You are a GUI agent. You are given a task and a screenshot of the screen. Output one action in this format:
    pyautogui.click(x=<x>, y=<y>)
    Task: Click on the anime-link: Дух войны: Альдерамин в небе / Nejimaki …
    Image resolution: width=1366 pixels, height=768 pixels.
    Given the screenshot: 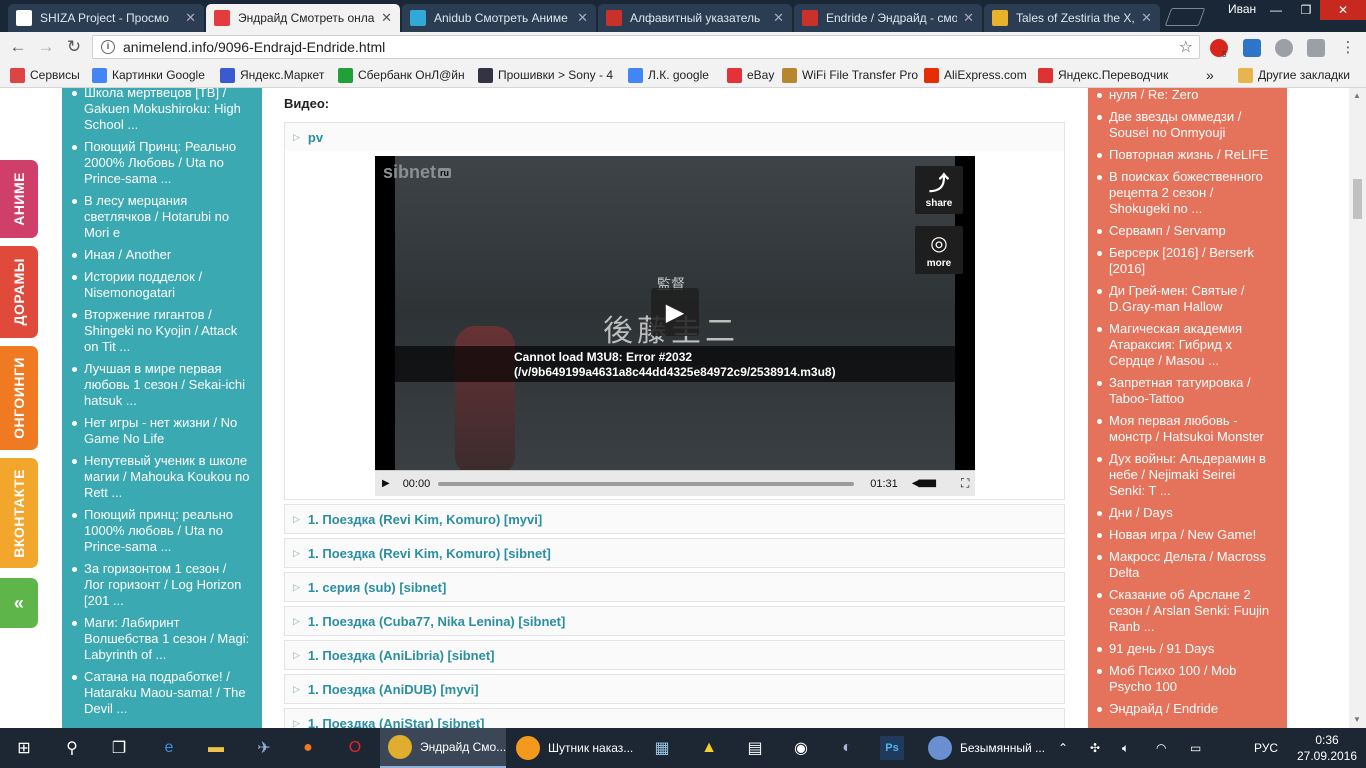 What is the action you would take?
    pyautogui.click(x=1186, y=475)
    